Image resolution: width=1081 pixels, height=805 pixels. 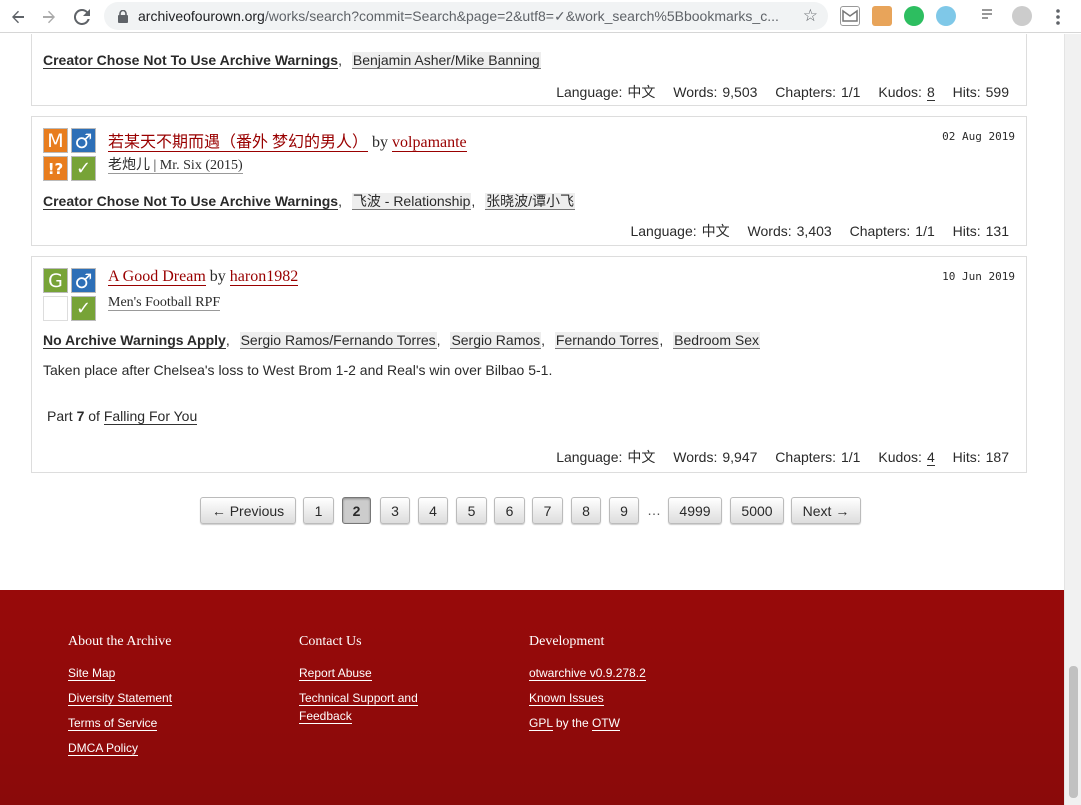 What do you see at coordinates (882, 16) in the screenshot?
I see `extension-icon` at bounding box center [882, 16].